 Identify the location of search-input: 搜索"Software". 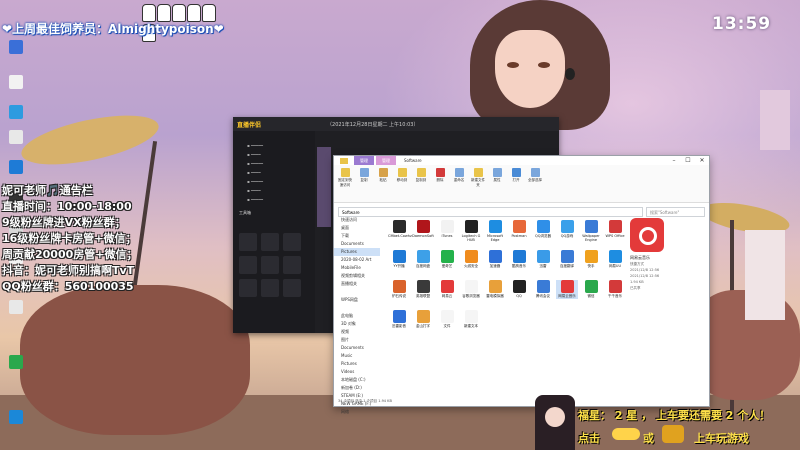
(675, 212).